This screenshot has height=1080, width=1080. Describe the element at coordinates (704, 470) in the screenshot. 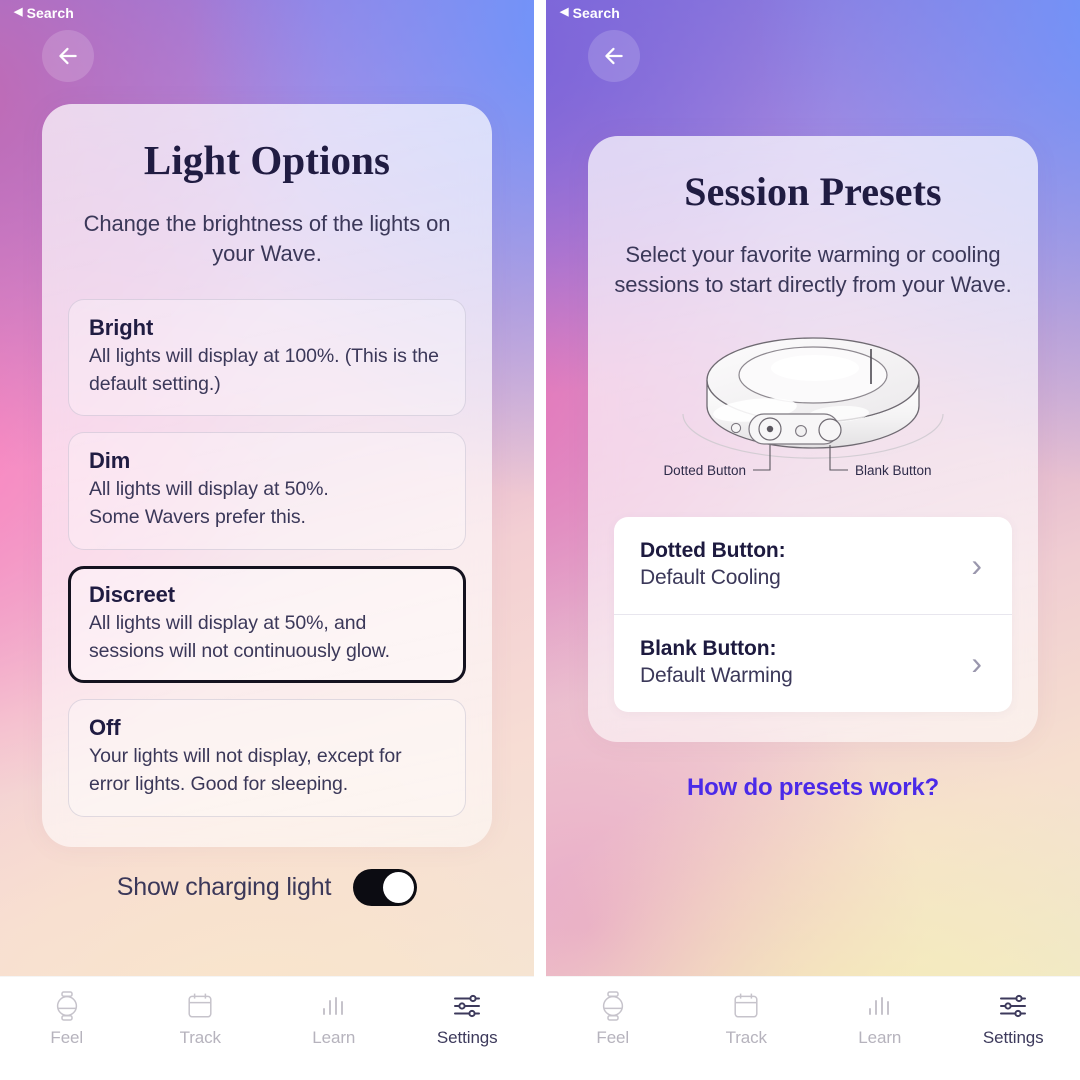

I see `diagram-label-dotted-button: Dotted Button` at that location.